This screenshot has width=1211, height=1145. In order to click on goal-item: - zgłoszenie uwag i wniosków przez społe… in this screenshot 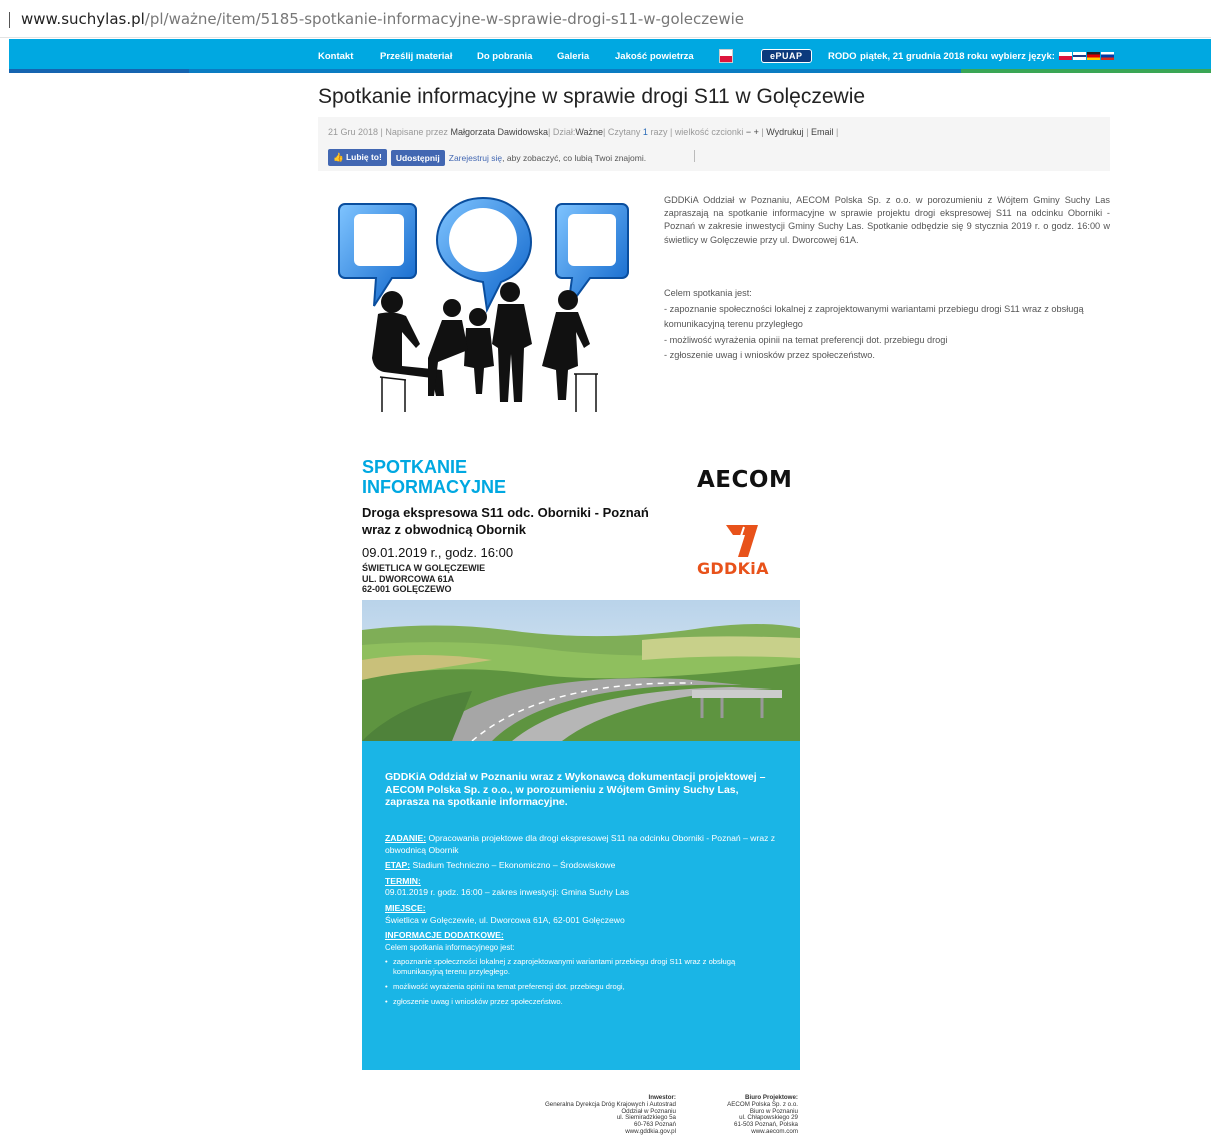, I will do `click(769, 355)`.